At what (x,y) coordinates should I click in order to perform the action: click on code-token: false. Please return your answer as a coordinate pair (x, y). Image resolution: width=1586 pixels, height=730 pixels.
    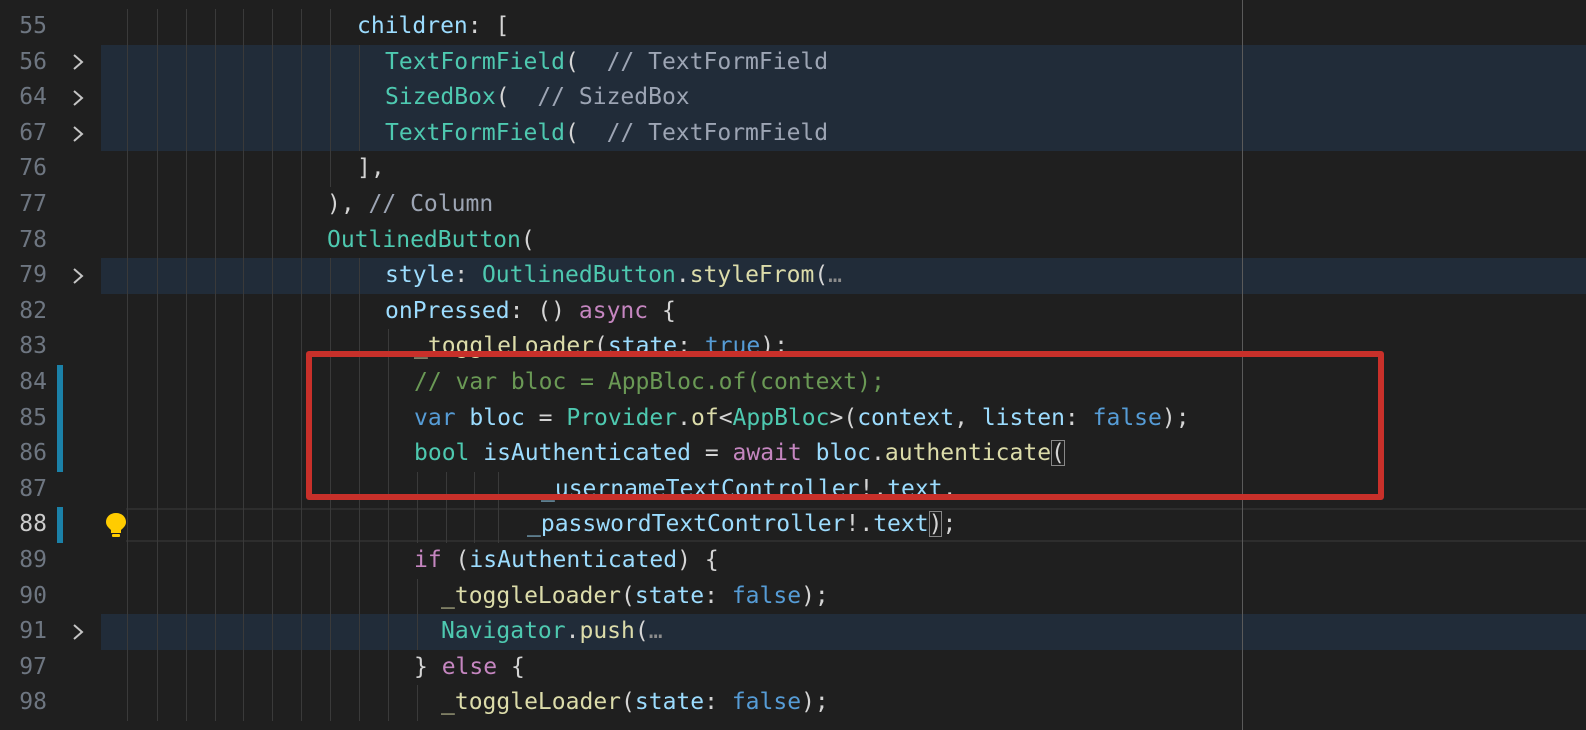
    Looking at the image, I should click on (766, 702).